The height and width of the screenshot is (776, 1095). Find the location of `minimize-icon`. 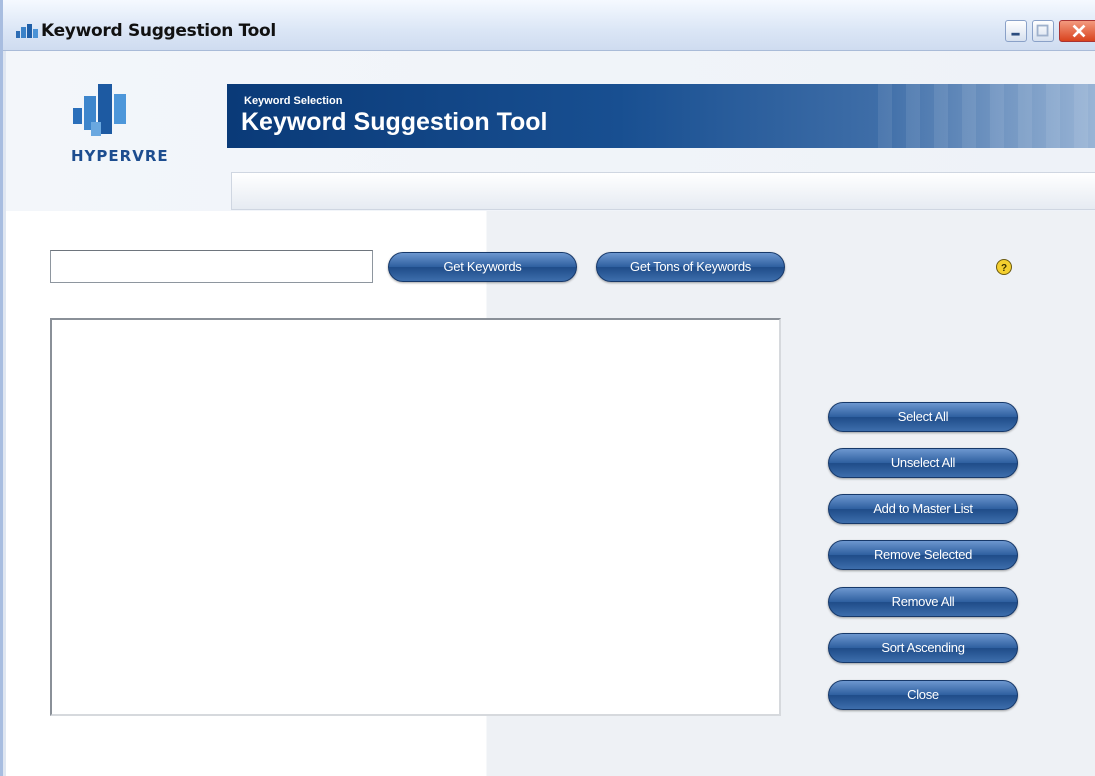

minimize-icon is located at coordinates (1015, 34).